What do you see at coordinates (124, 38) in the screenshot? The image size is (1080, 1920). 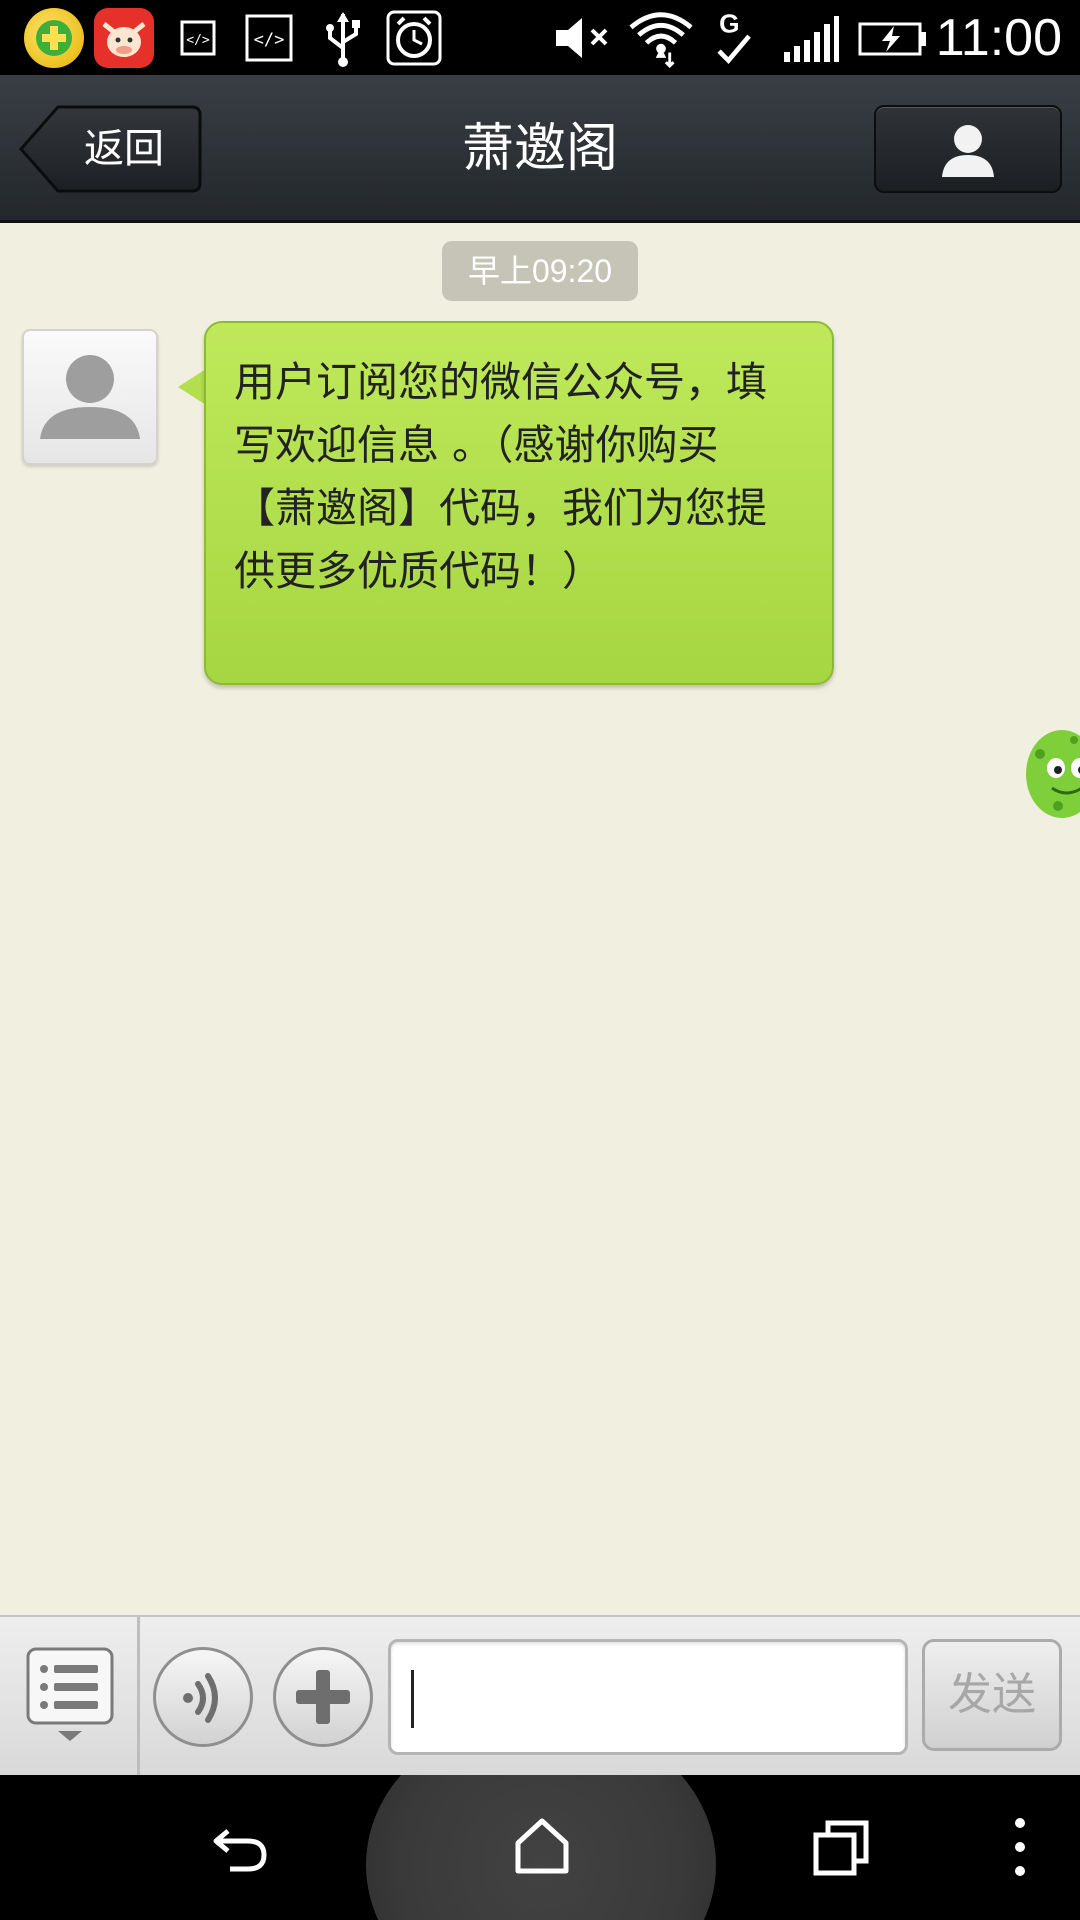 I see `cow-app-icon` at bounding box center [124, 38].